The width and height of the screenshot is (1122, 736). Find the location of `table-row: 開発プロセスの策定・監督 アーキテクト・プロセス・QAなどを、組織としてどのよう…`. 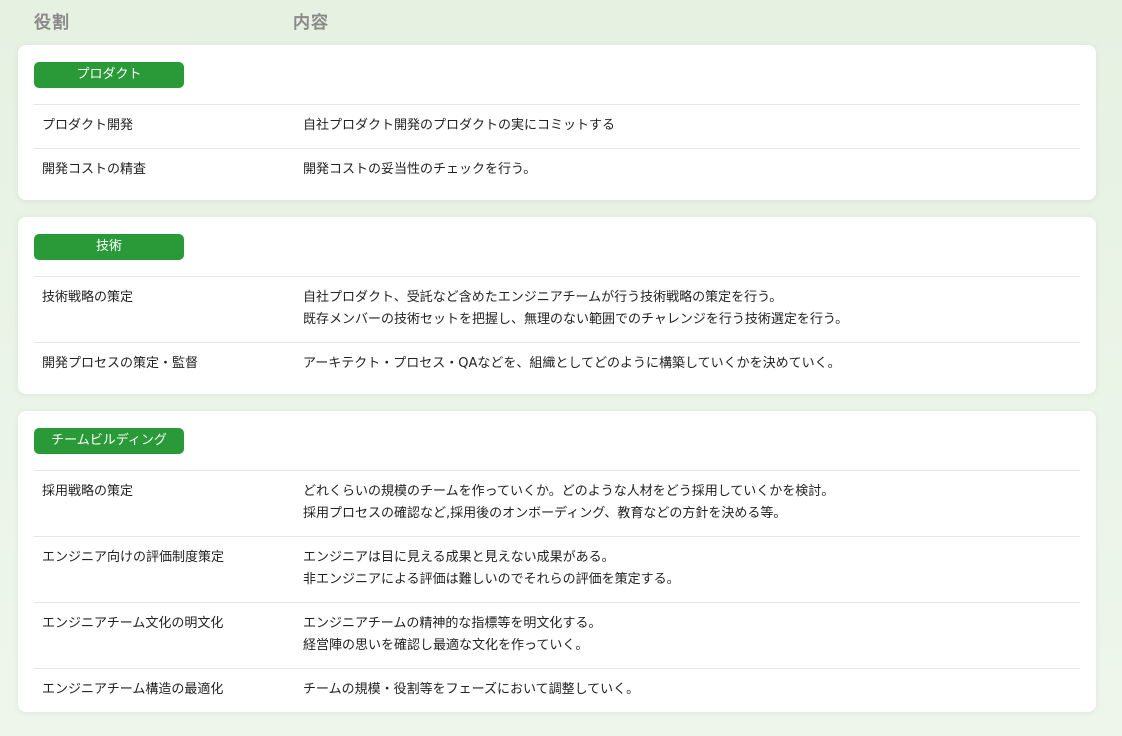

table-row: 開発プロセスの策定・監督 アーキテクト・プロセス・QAなどを、組織としてどのよう… is located at coordinates (557, 364).